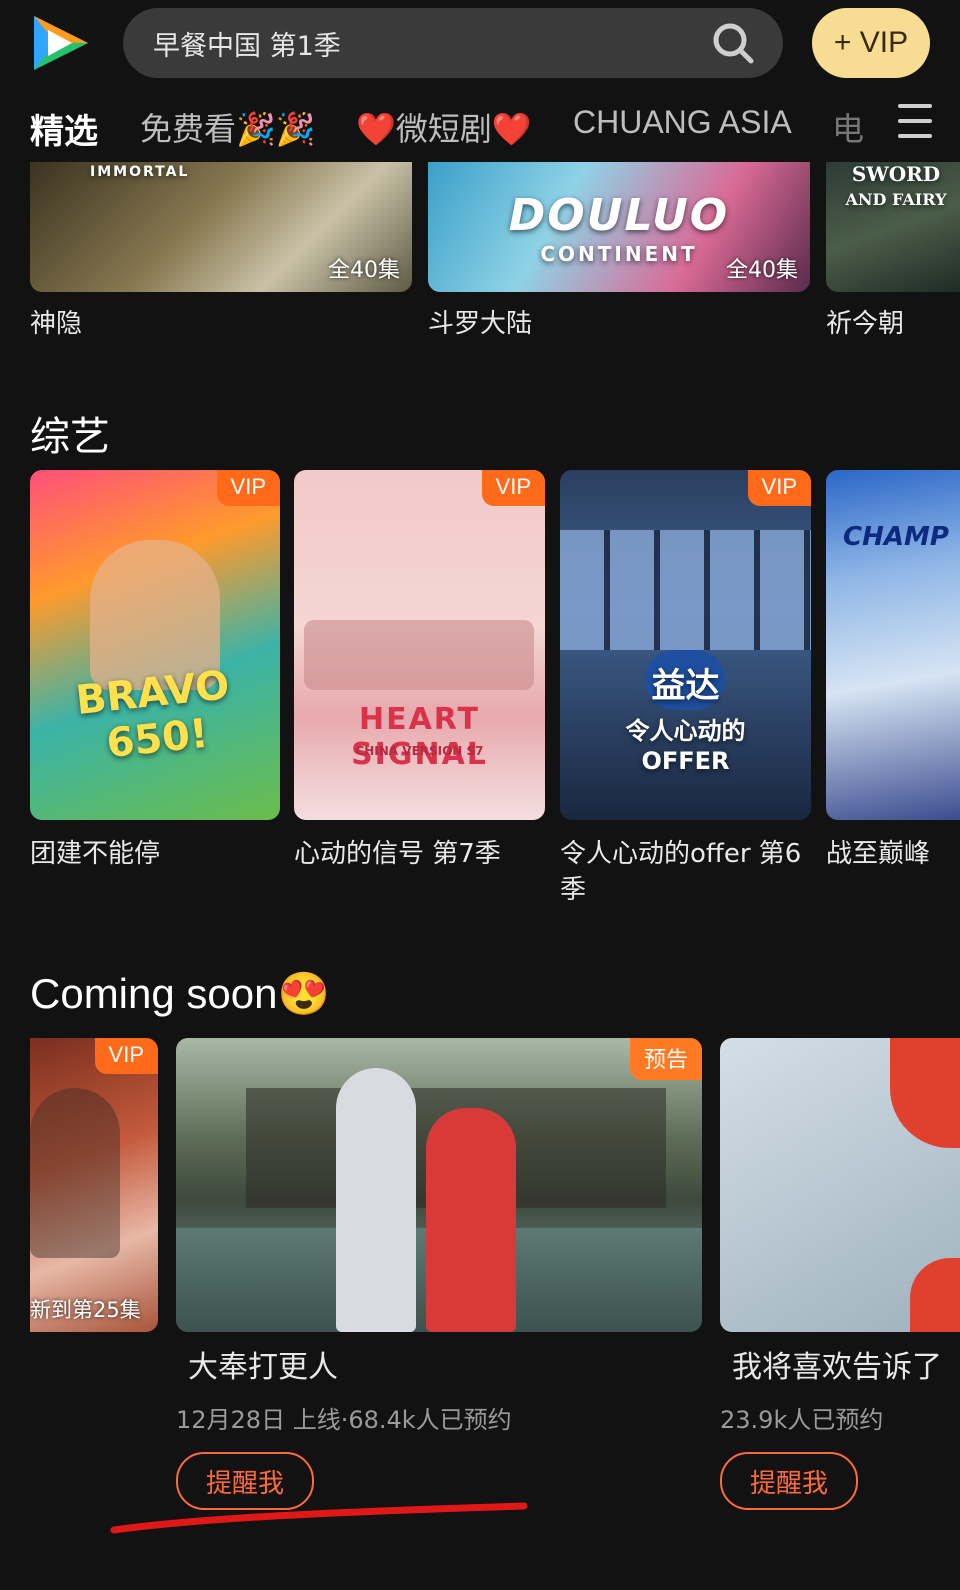 The image size is (960, 1590). I want to click on poster-text: BRAVO 650!, so click(152, 715).